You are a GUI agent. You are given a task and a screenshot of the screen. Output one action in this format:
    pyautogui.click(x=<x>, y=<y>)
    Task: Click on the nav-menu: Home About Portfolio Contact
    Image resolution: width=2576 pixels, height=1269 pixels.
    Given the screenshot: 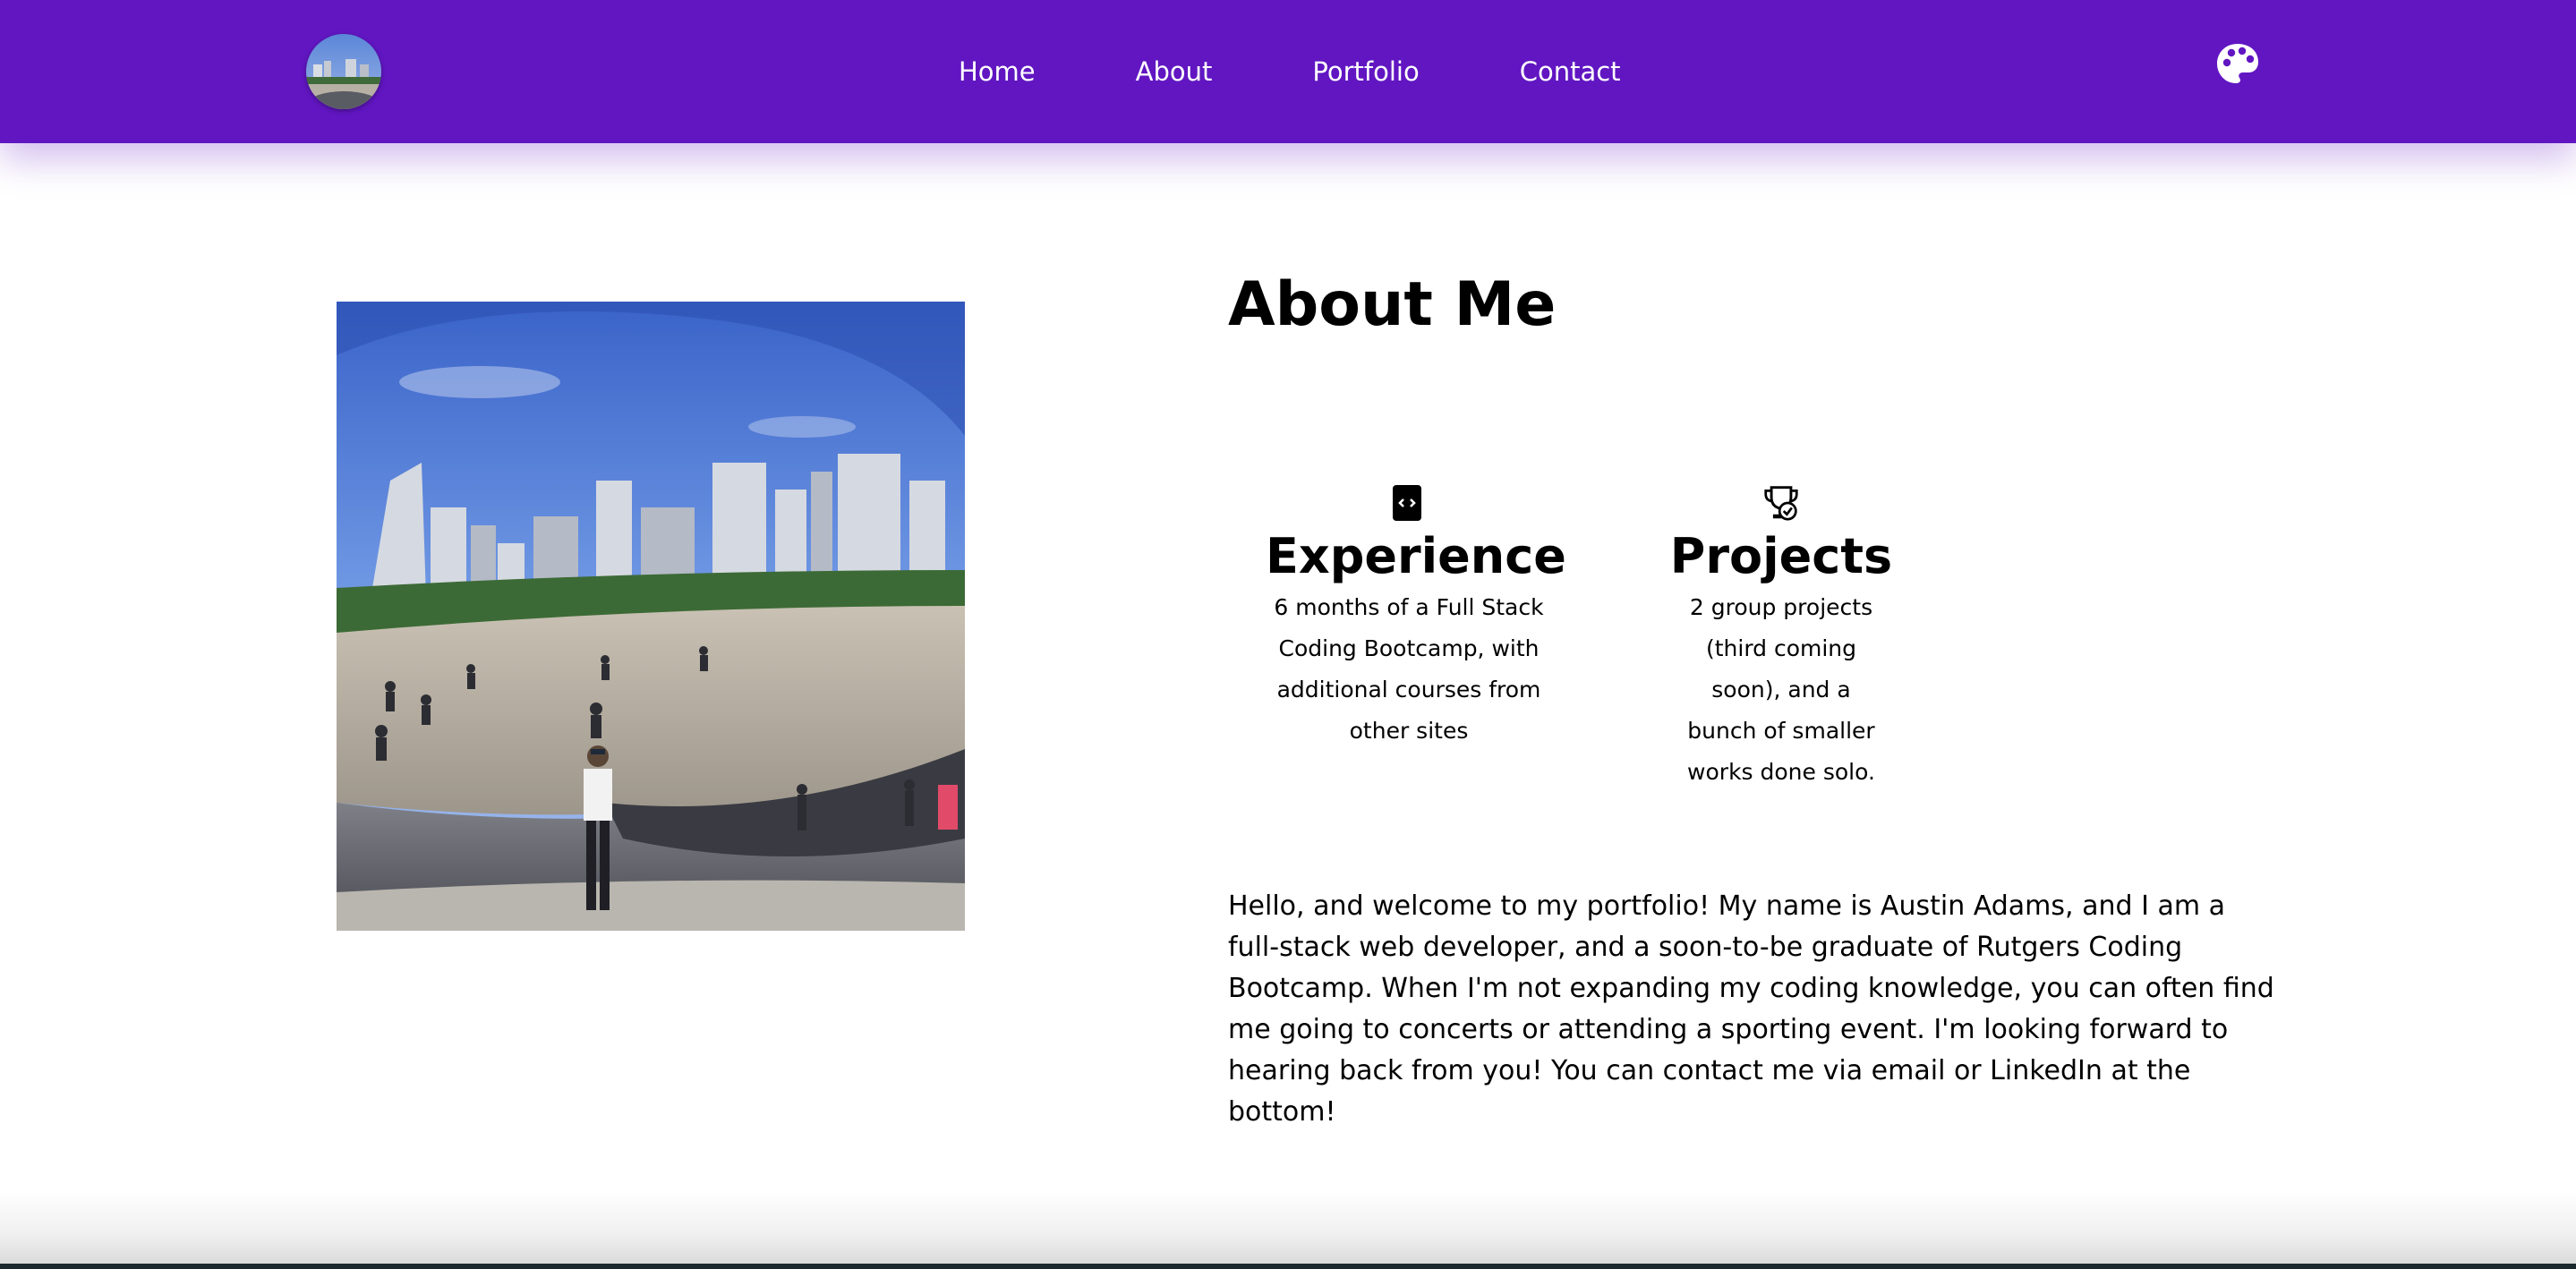 What is the action you would take?
    pyautogui.click(x=1290, y=71)
    